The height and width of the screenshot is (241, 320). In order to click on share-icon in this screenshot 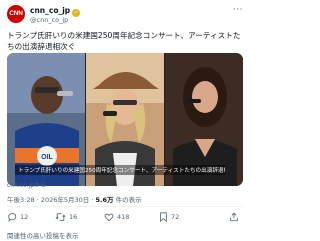, I will do `click(234, 217)`.